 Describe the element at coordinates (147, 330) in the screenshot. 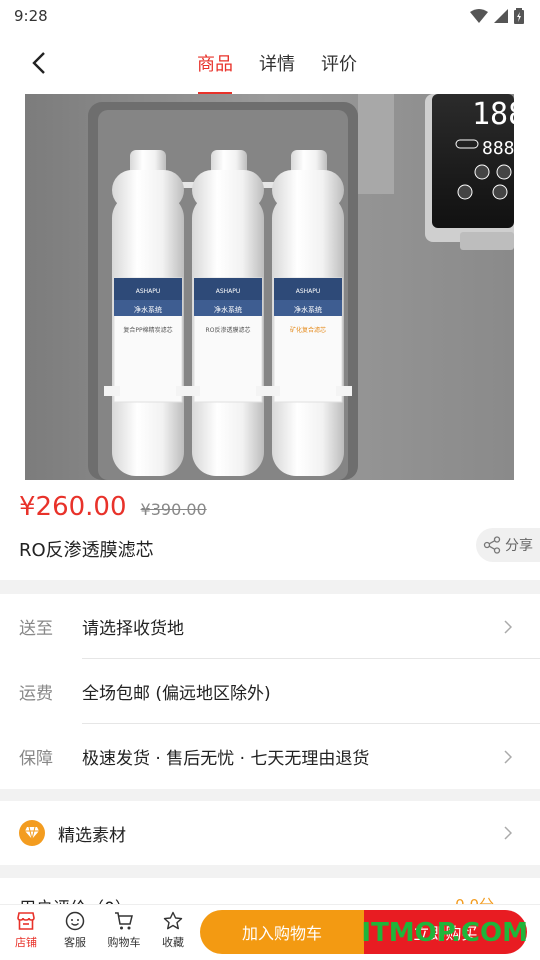

I see `filter-1-name: 复合PP棉精炭滤芯` at that location.